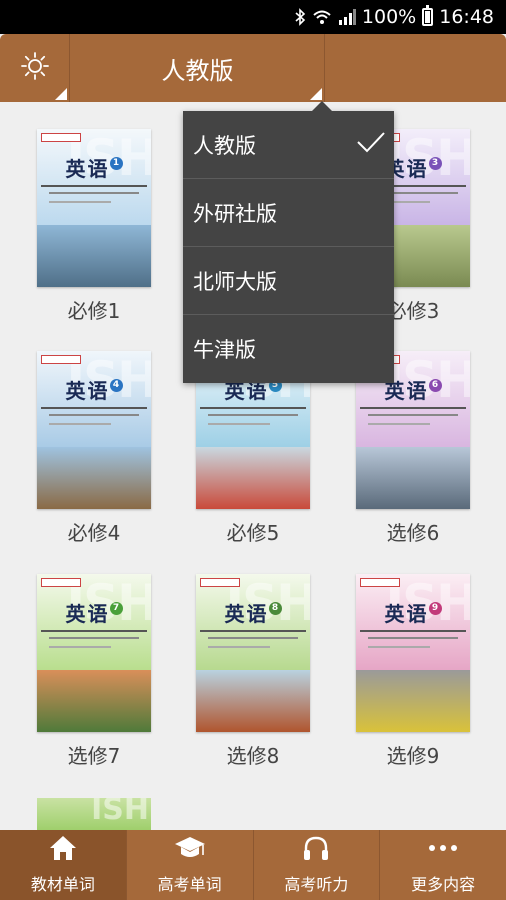  I want to click on bluetooth-icon, so click(300, 17).